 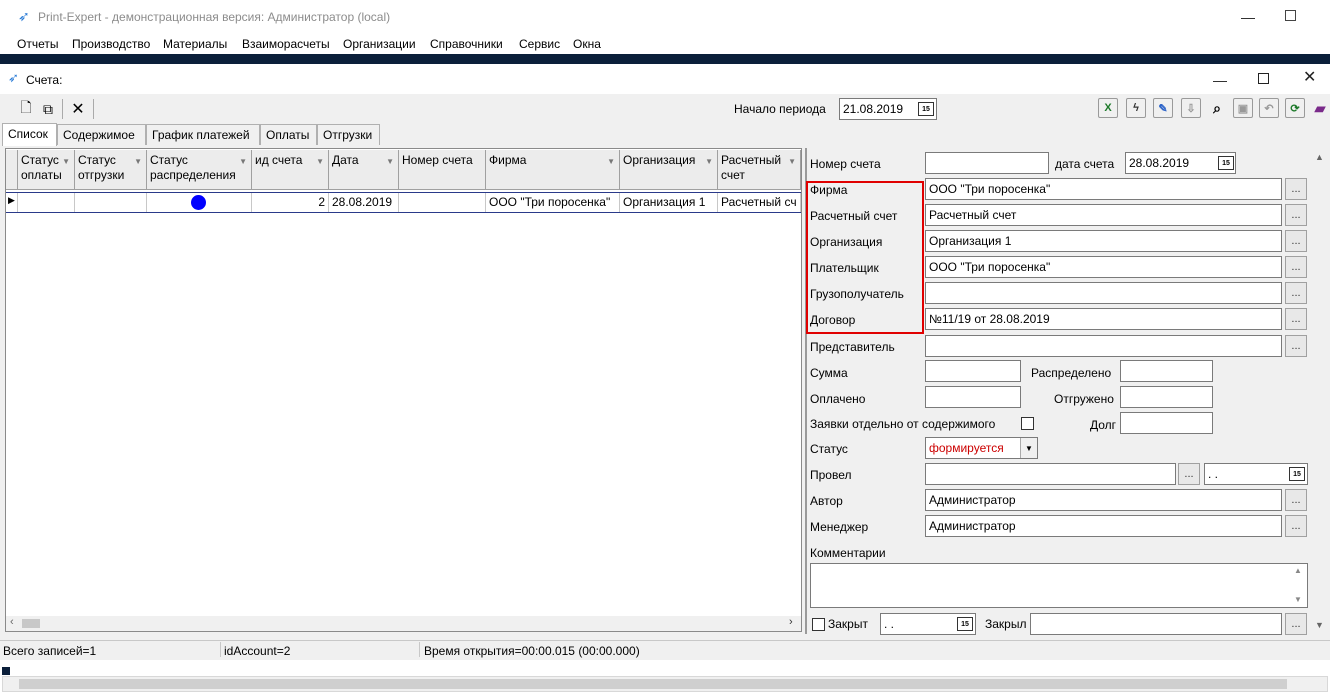 I want to click on rep-input, so click(x=1103, y=346).